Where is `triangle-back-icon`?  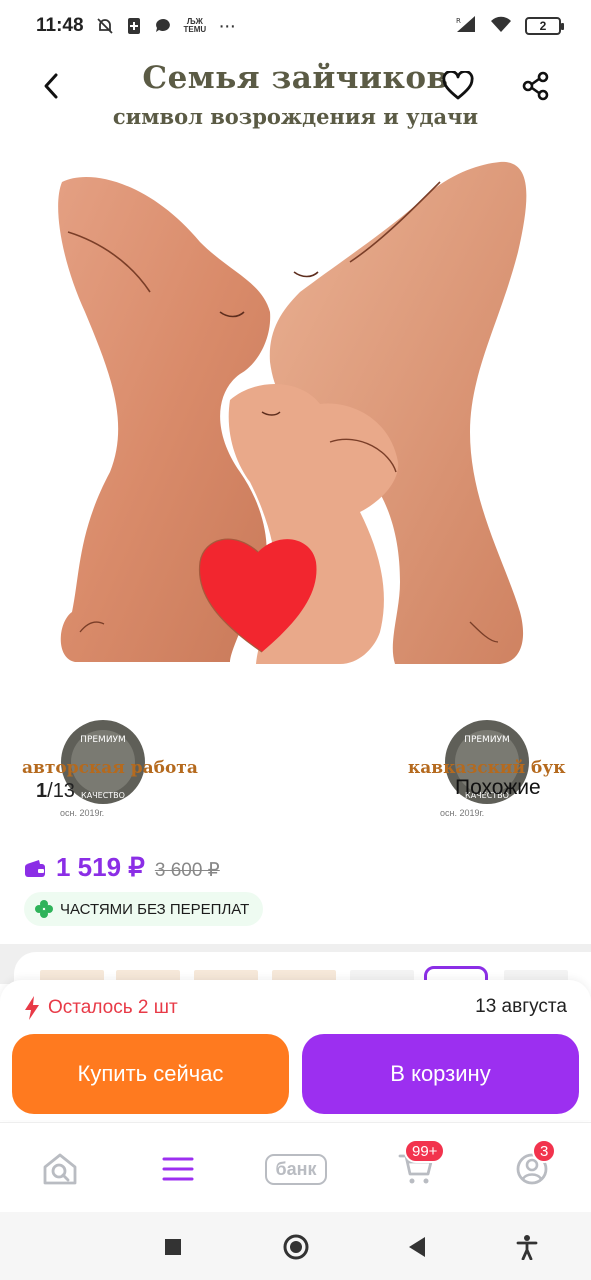
triangle-back-icon is located at coordinates (417, 1247).